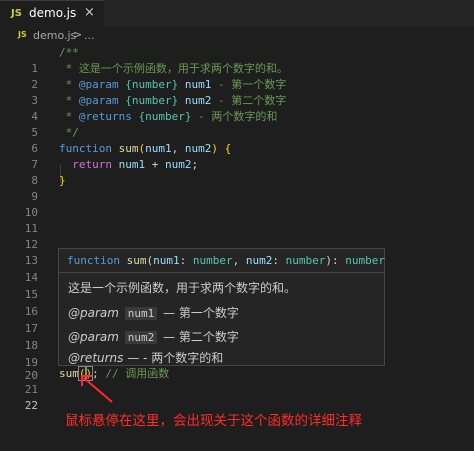 This screenshot has height=451, width=474. Describe the element at coordinates (173, 68) in the screenshot. I see `line-code: * 这是一个示例函数，用于求两个数字的和。` at that location.